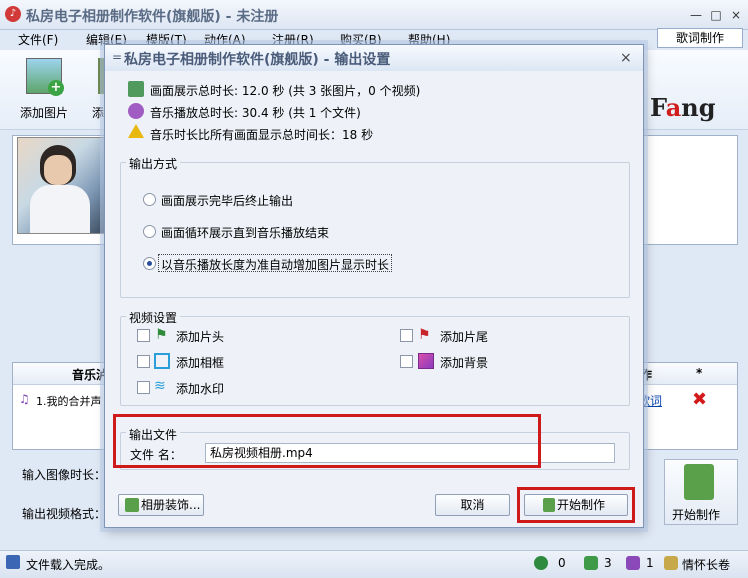 The height and width of the screenshot is (578, 748). Describe the element at coordinates (255, 113) in the screenshot. I see `music-duration-info: 音乐播放总时长: 30.4 秒 (共 1 个文件)` at that location.